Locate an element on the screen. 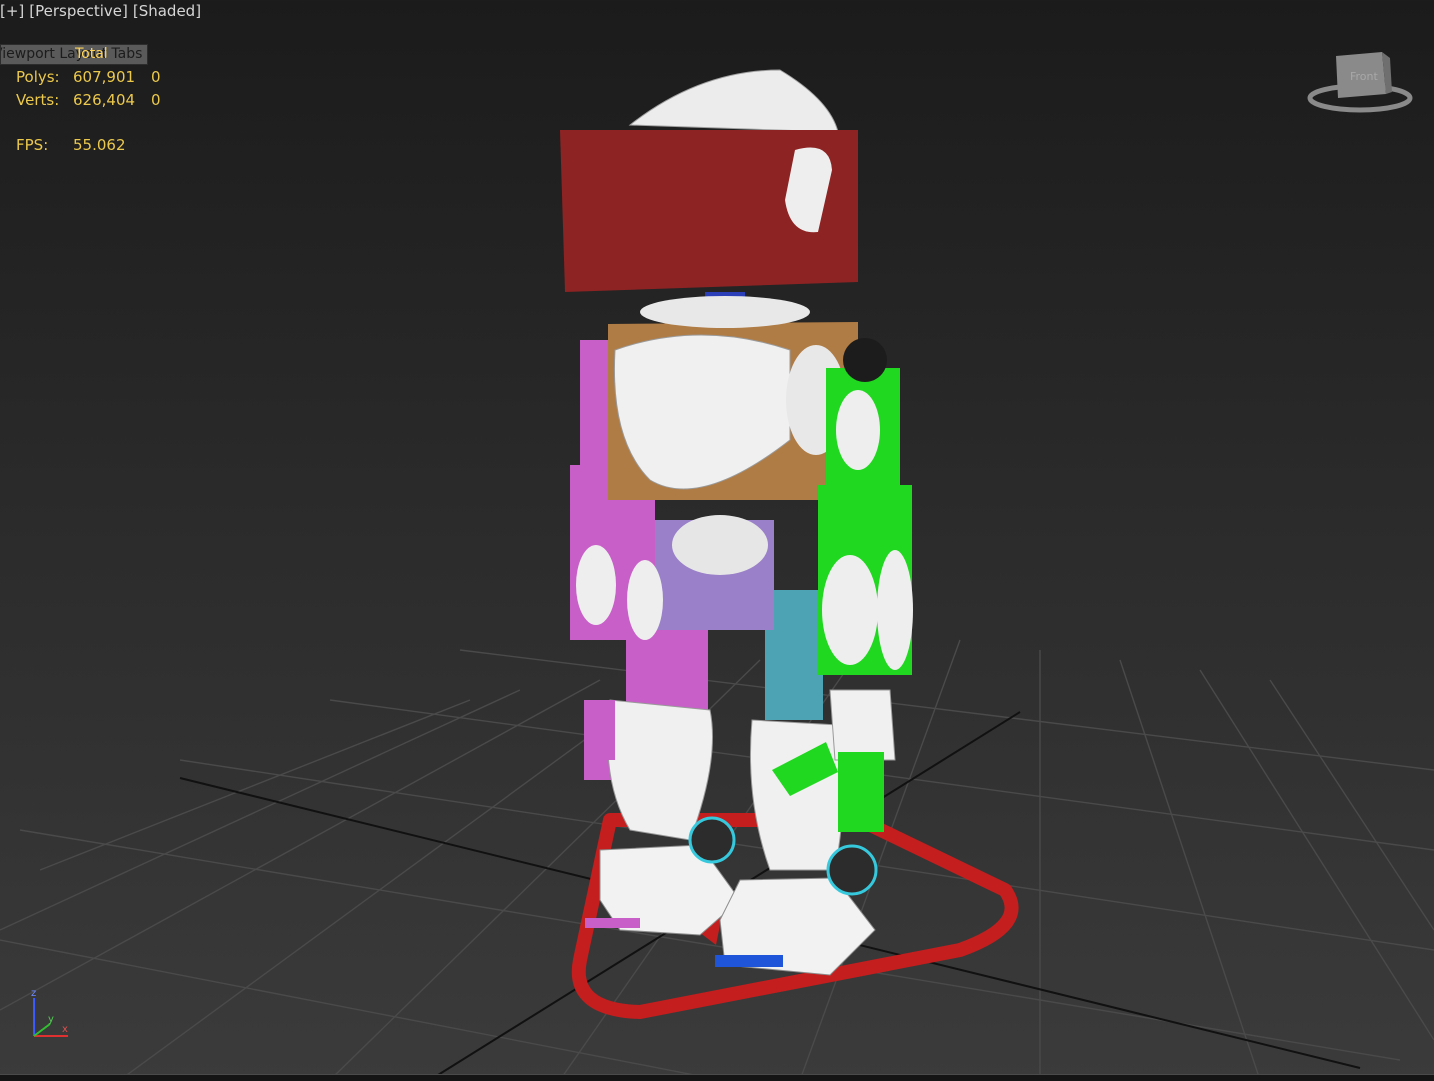  axis-y-label: y is located at coordinates (51, 1019).